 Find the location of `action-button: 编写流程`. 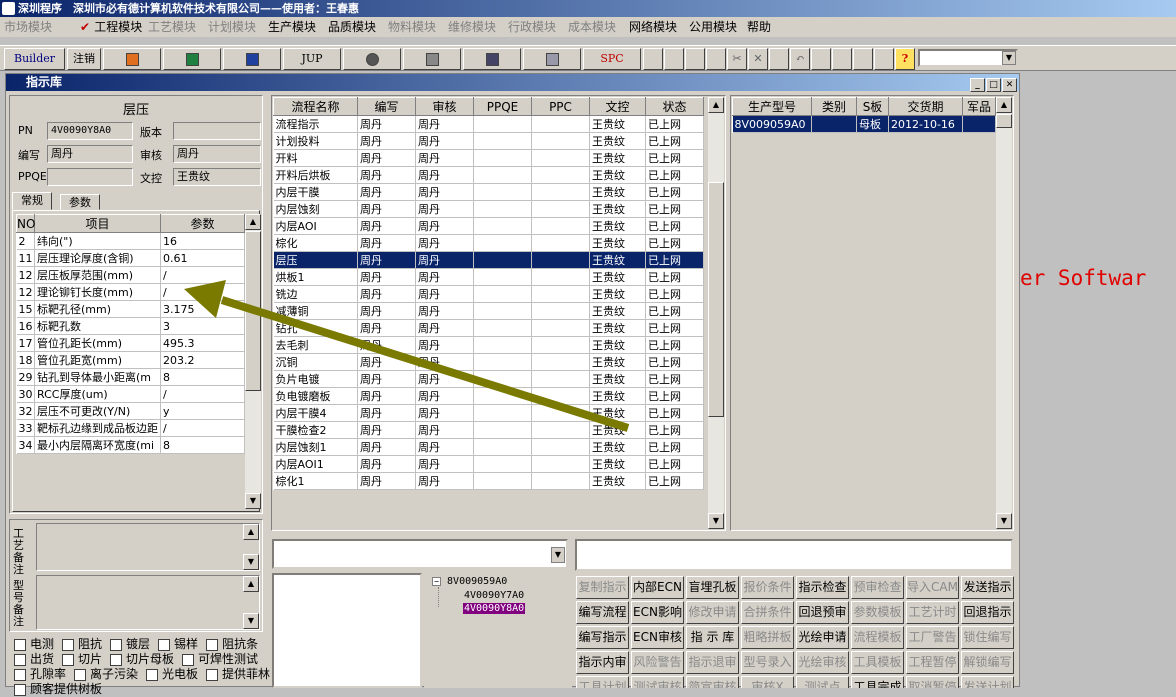

action-button: 编写流程 is located at coordinates (602, 612).